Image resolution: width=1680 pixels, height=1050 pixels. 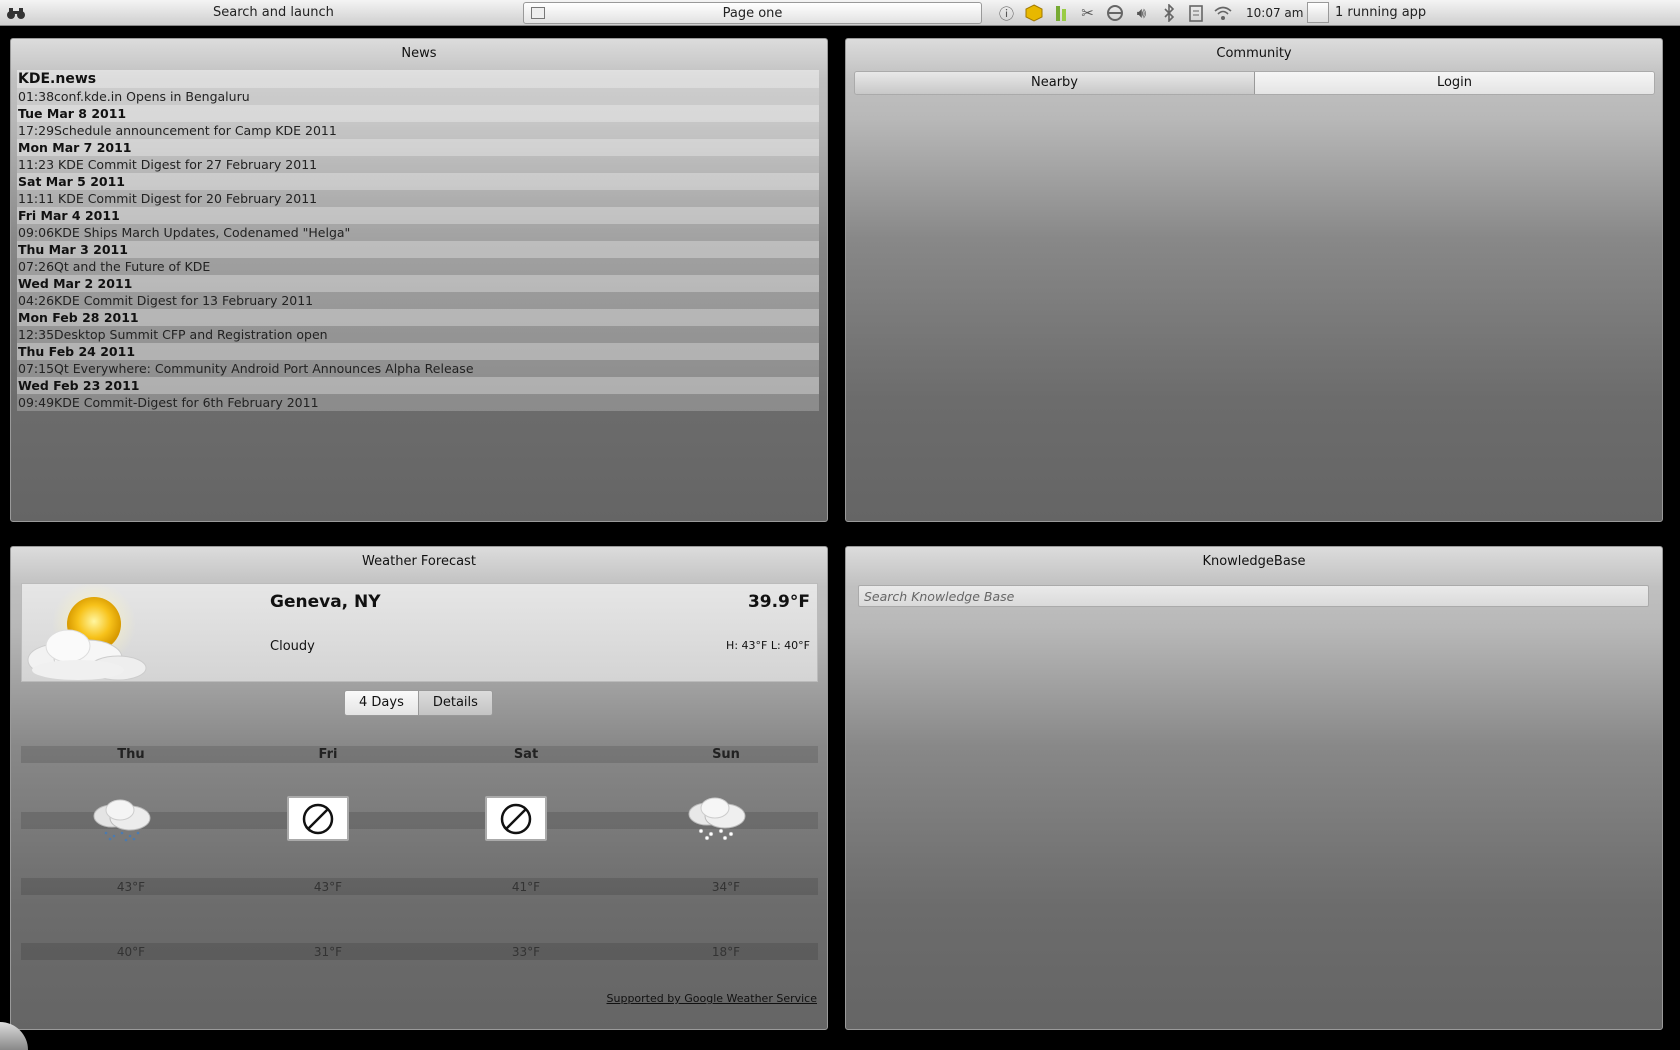 What do you see at coordinates (526, 754) in the screenshot?
I see `forecast-day-name: Sat` at bounding box center [526, 754].